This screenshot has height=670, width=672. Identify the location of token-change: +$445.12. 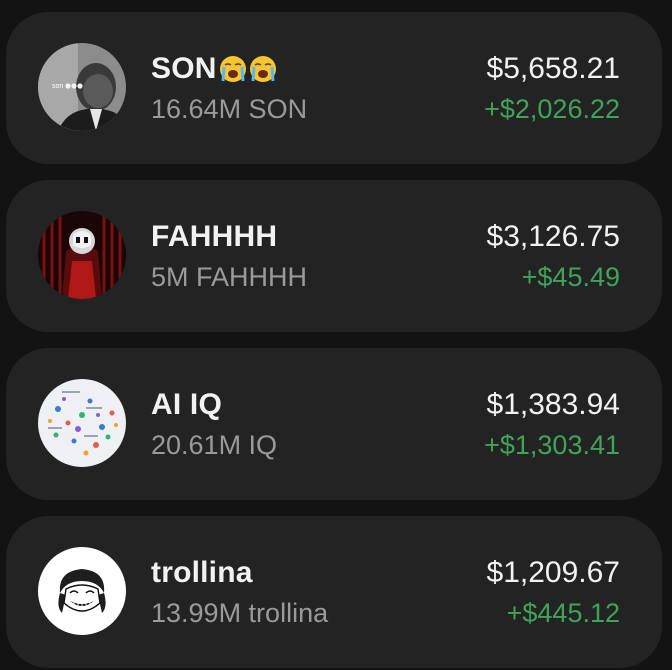
(563, 613).